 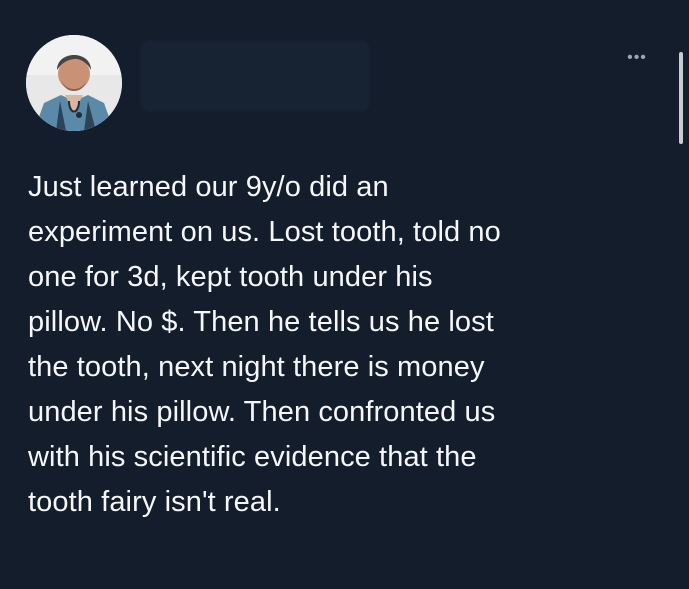 I want to click on scrollbar, so click(x=681, y=98).